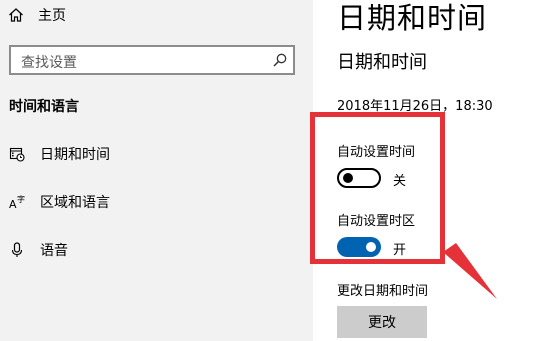 The image size is (554, 341). I want to click on annotation-arrow, so click(470, 271).